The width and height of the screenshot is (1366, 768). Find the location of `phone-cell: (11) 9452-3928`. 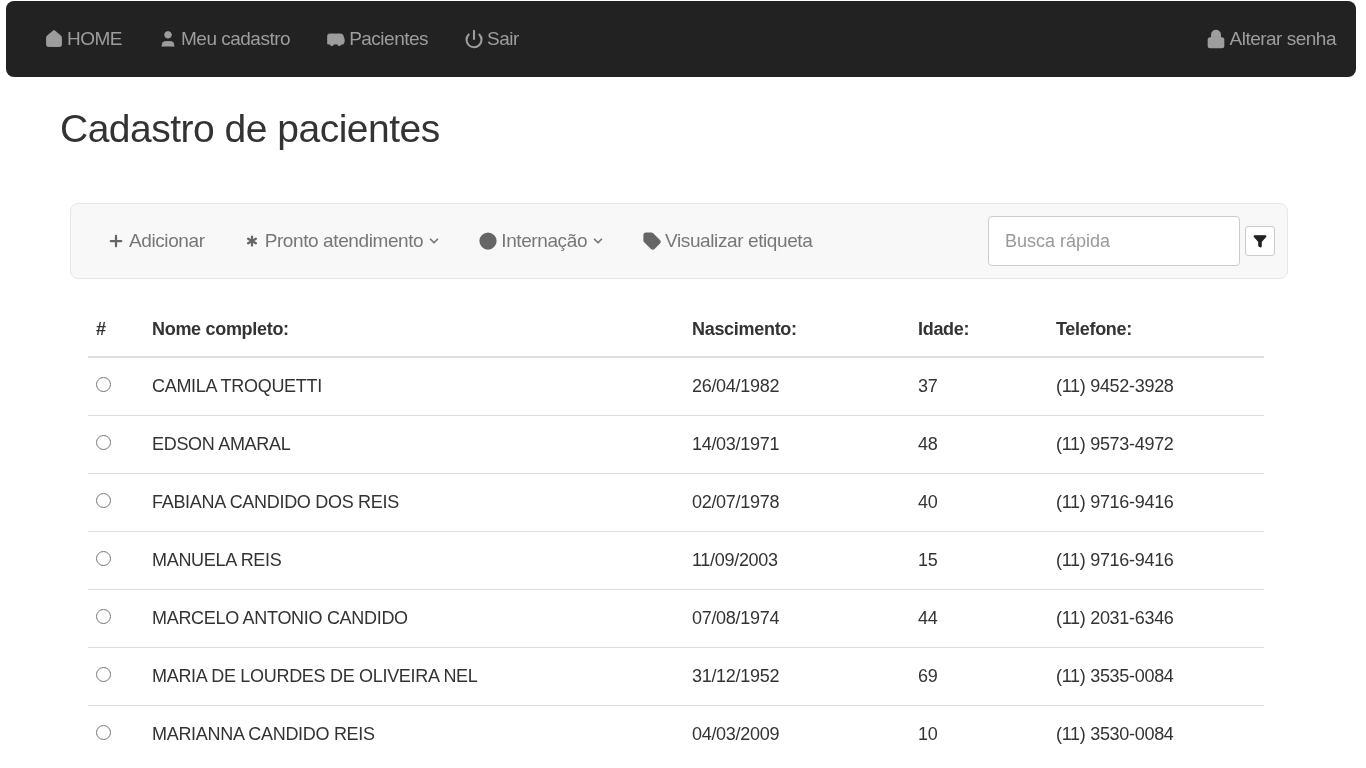

phone-cell: (11) 9452-3928 is located at coordinates (1156, 386).